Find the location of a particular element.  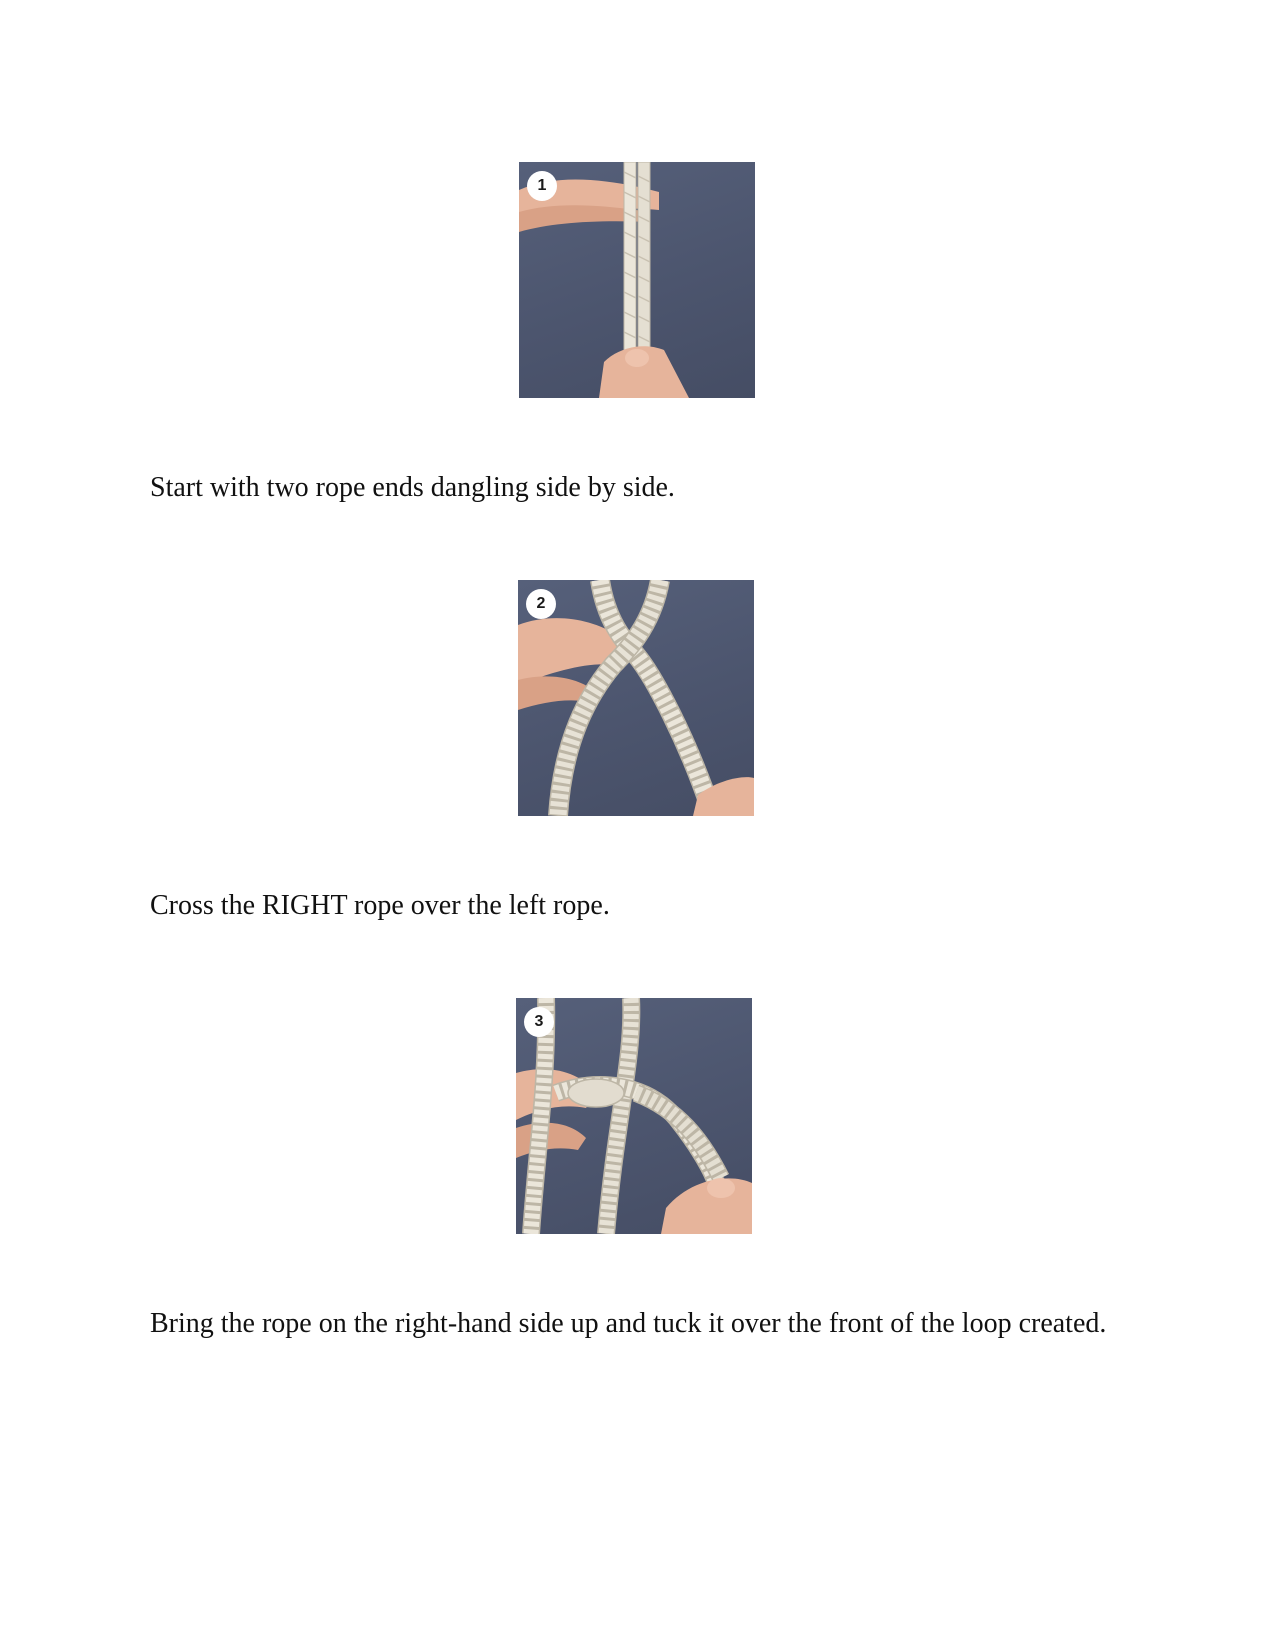

step-2-badge: 2 is located at coordinates (541, 604).